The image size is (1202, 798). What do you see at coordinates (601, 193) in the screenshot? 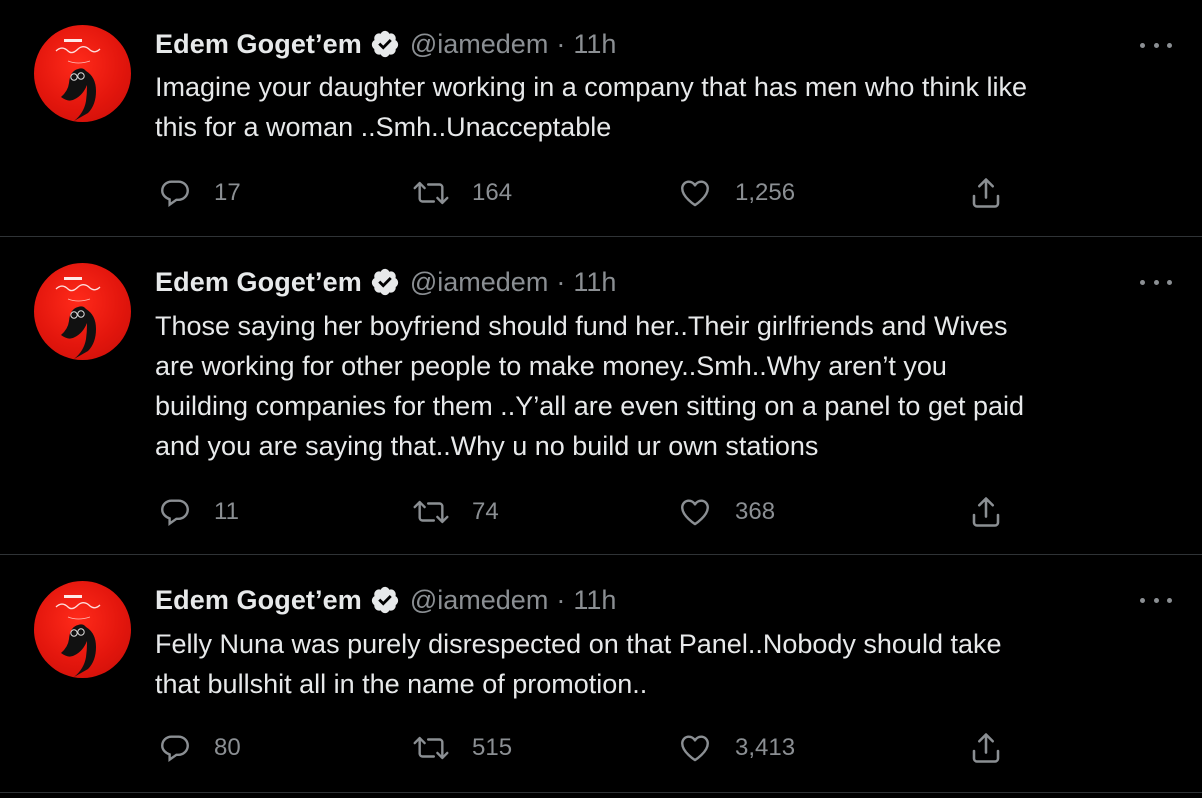
I see `tweet-actions: 17 164 1,256` at bounding box center [601, 193].